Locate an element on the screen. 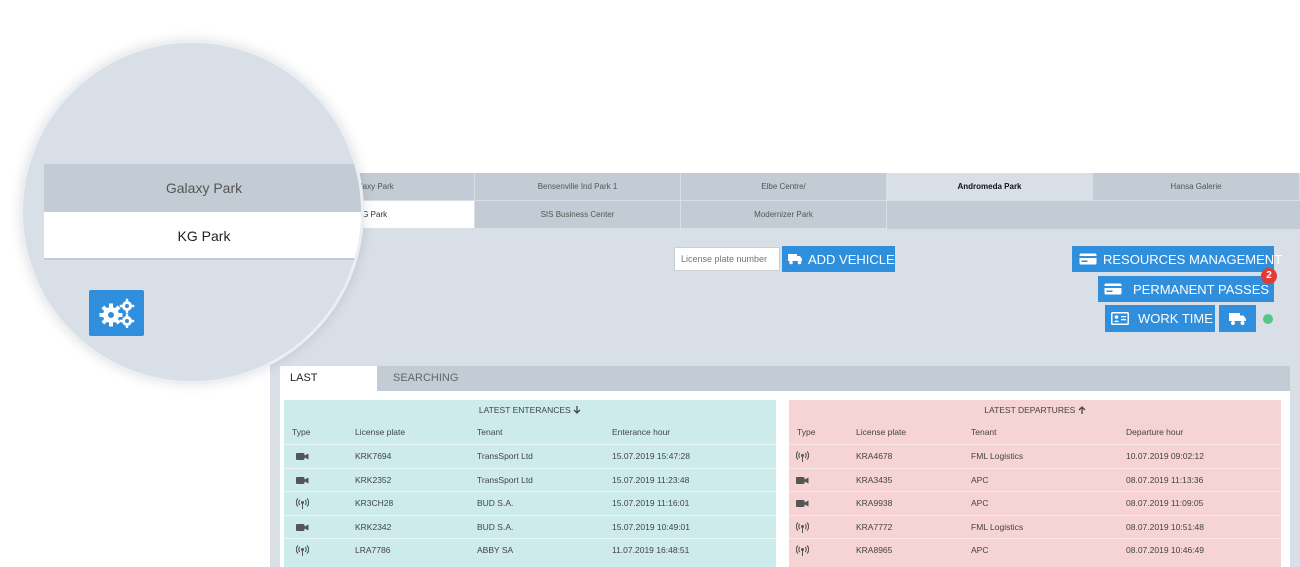 Image resolution: width=1300 pixels, height=567 pixels. work-time-button: WORK TIME is located at coordinates (1160, 318).